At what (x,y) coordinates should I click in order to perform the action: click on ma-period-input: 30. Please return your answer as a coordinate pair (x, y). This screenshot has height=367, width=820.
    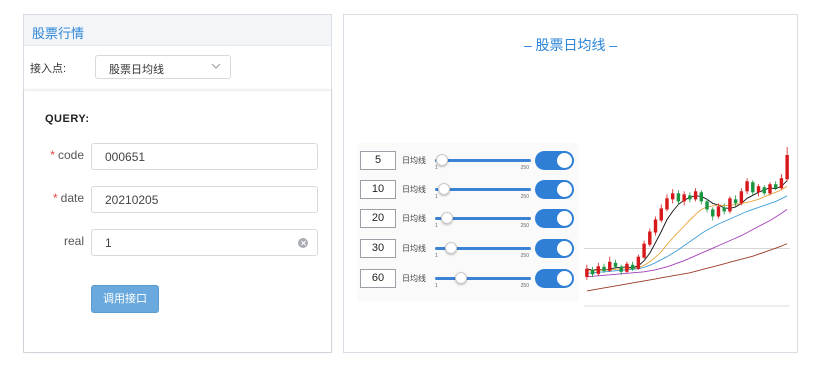
    Looking at the image, I should click on (378, 248).